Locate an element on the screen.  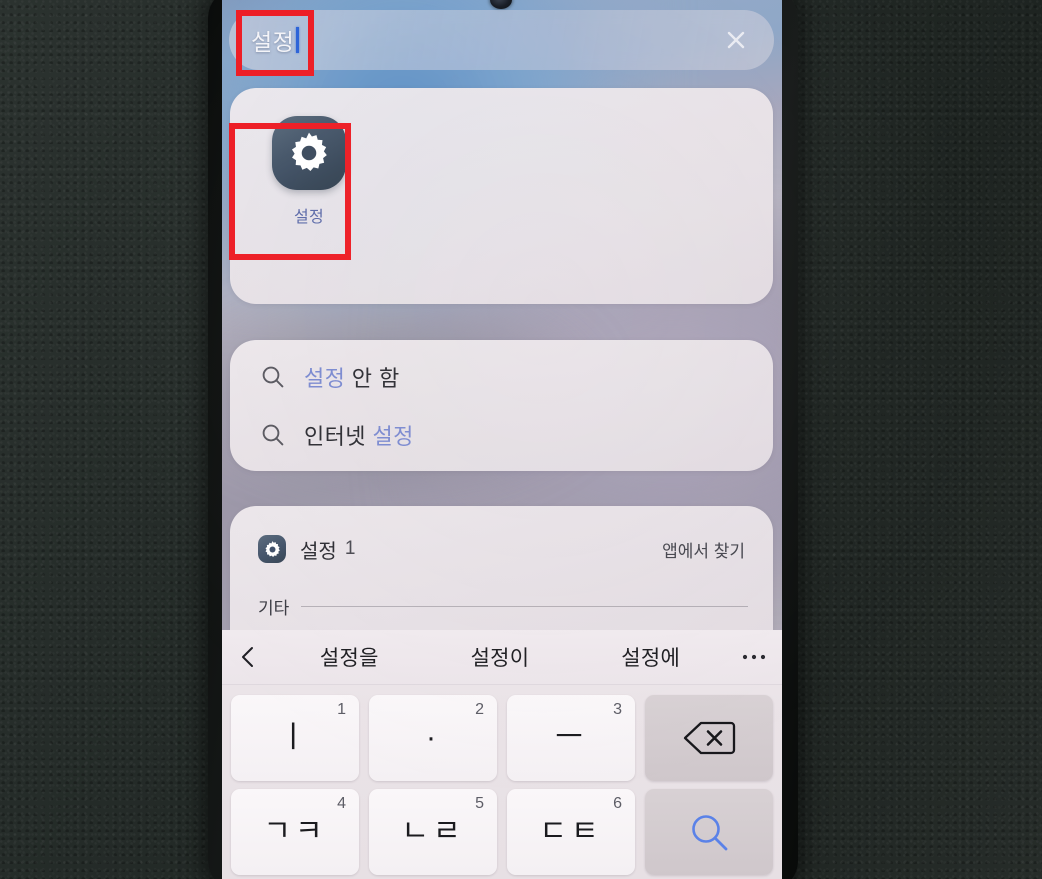
key-eu: ㅡ 3 is located at coordinates (571, 738).